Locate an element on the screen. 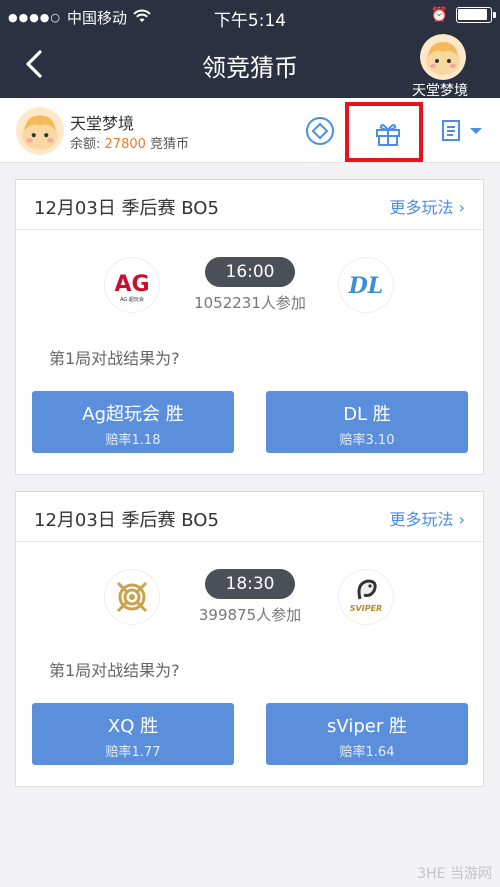 Image resolution: width=500 pixels, height=887 pixels. nav-bar: 领竞猜币 天堂梦境 is located at coordinates (250, 67).